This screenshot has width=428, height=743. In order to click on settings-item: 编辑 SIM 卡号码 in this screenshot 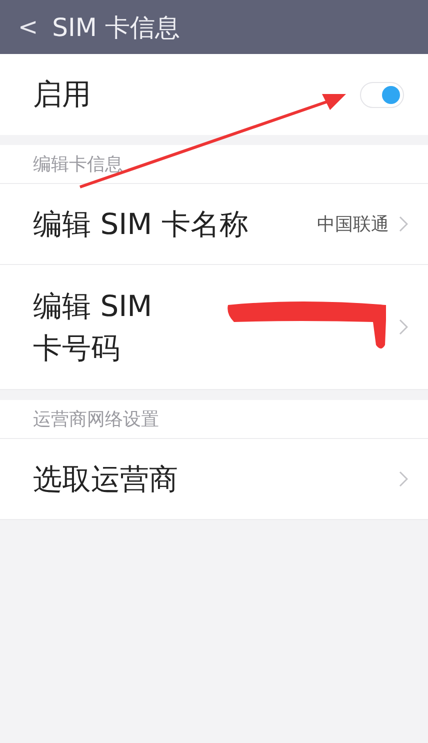, I will do `click(108, 327)`.